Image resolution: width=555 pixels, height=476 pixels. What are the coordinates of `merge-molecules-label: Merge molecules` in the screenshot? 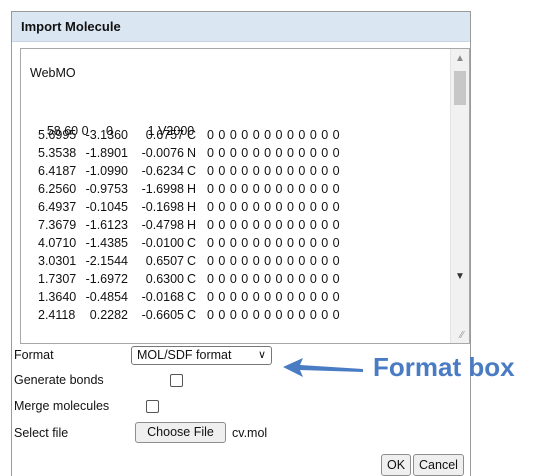 It's located at (62, 406).